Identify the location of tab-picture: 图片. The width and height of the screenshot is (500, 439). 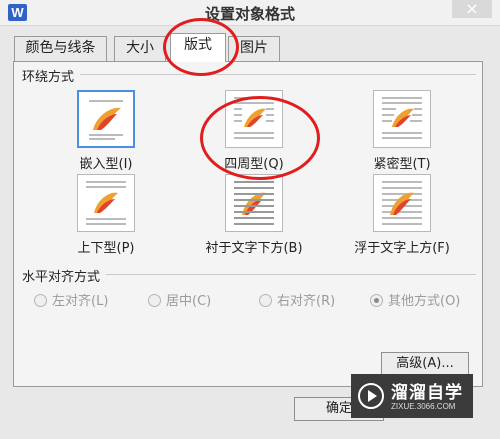
(254, 48).